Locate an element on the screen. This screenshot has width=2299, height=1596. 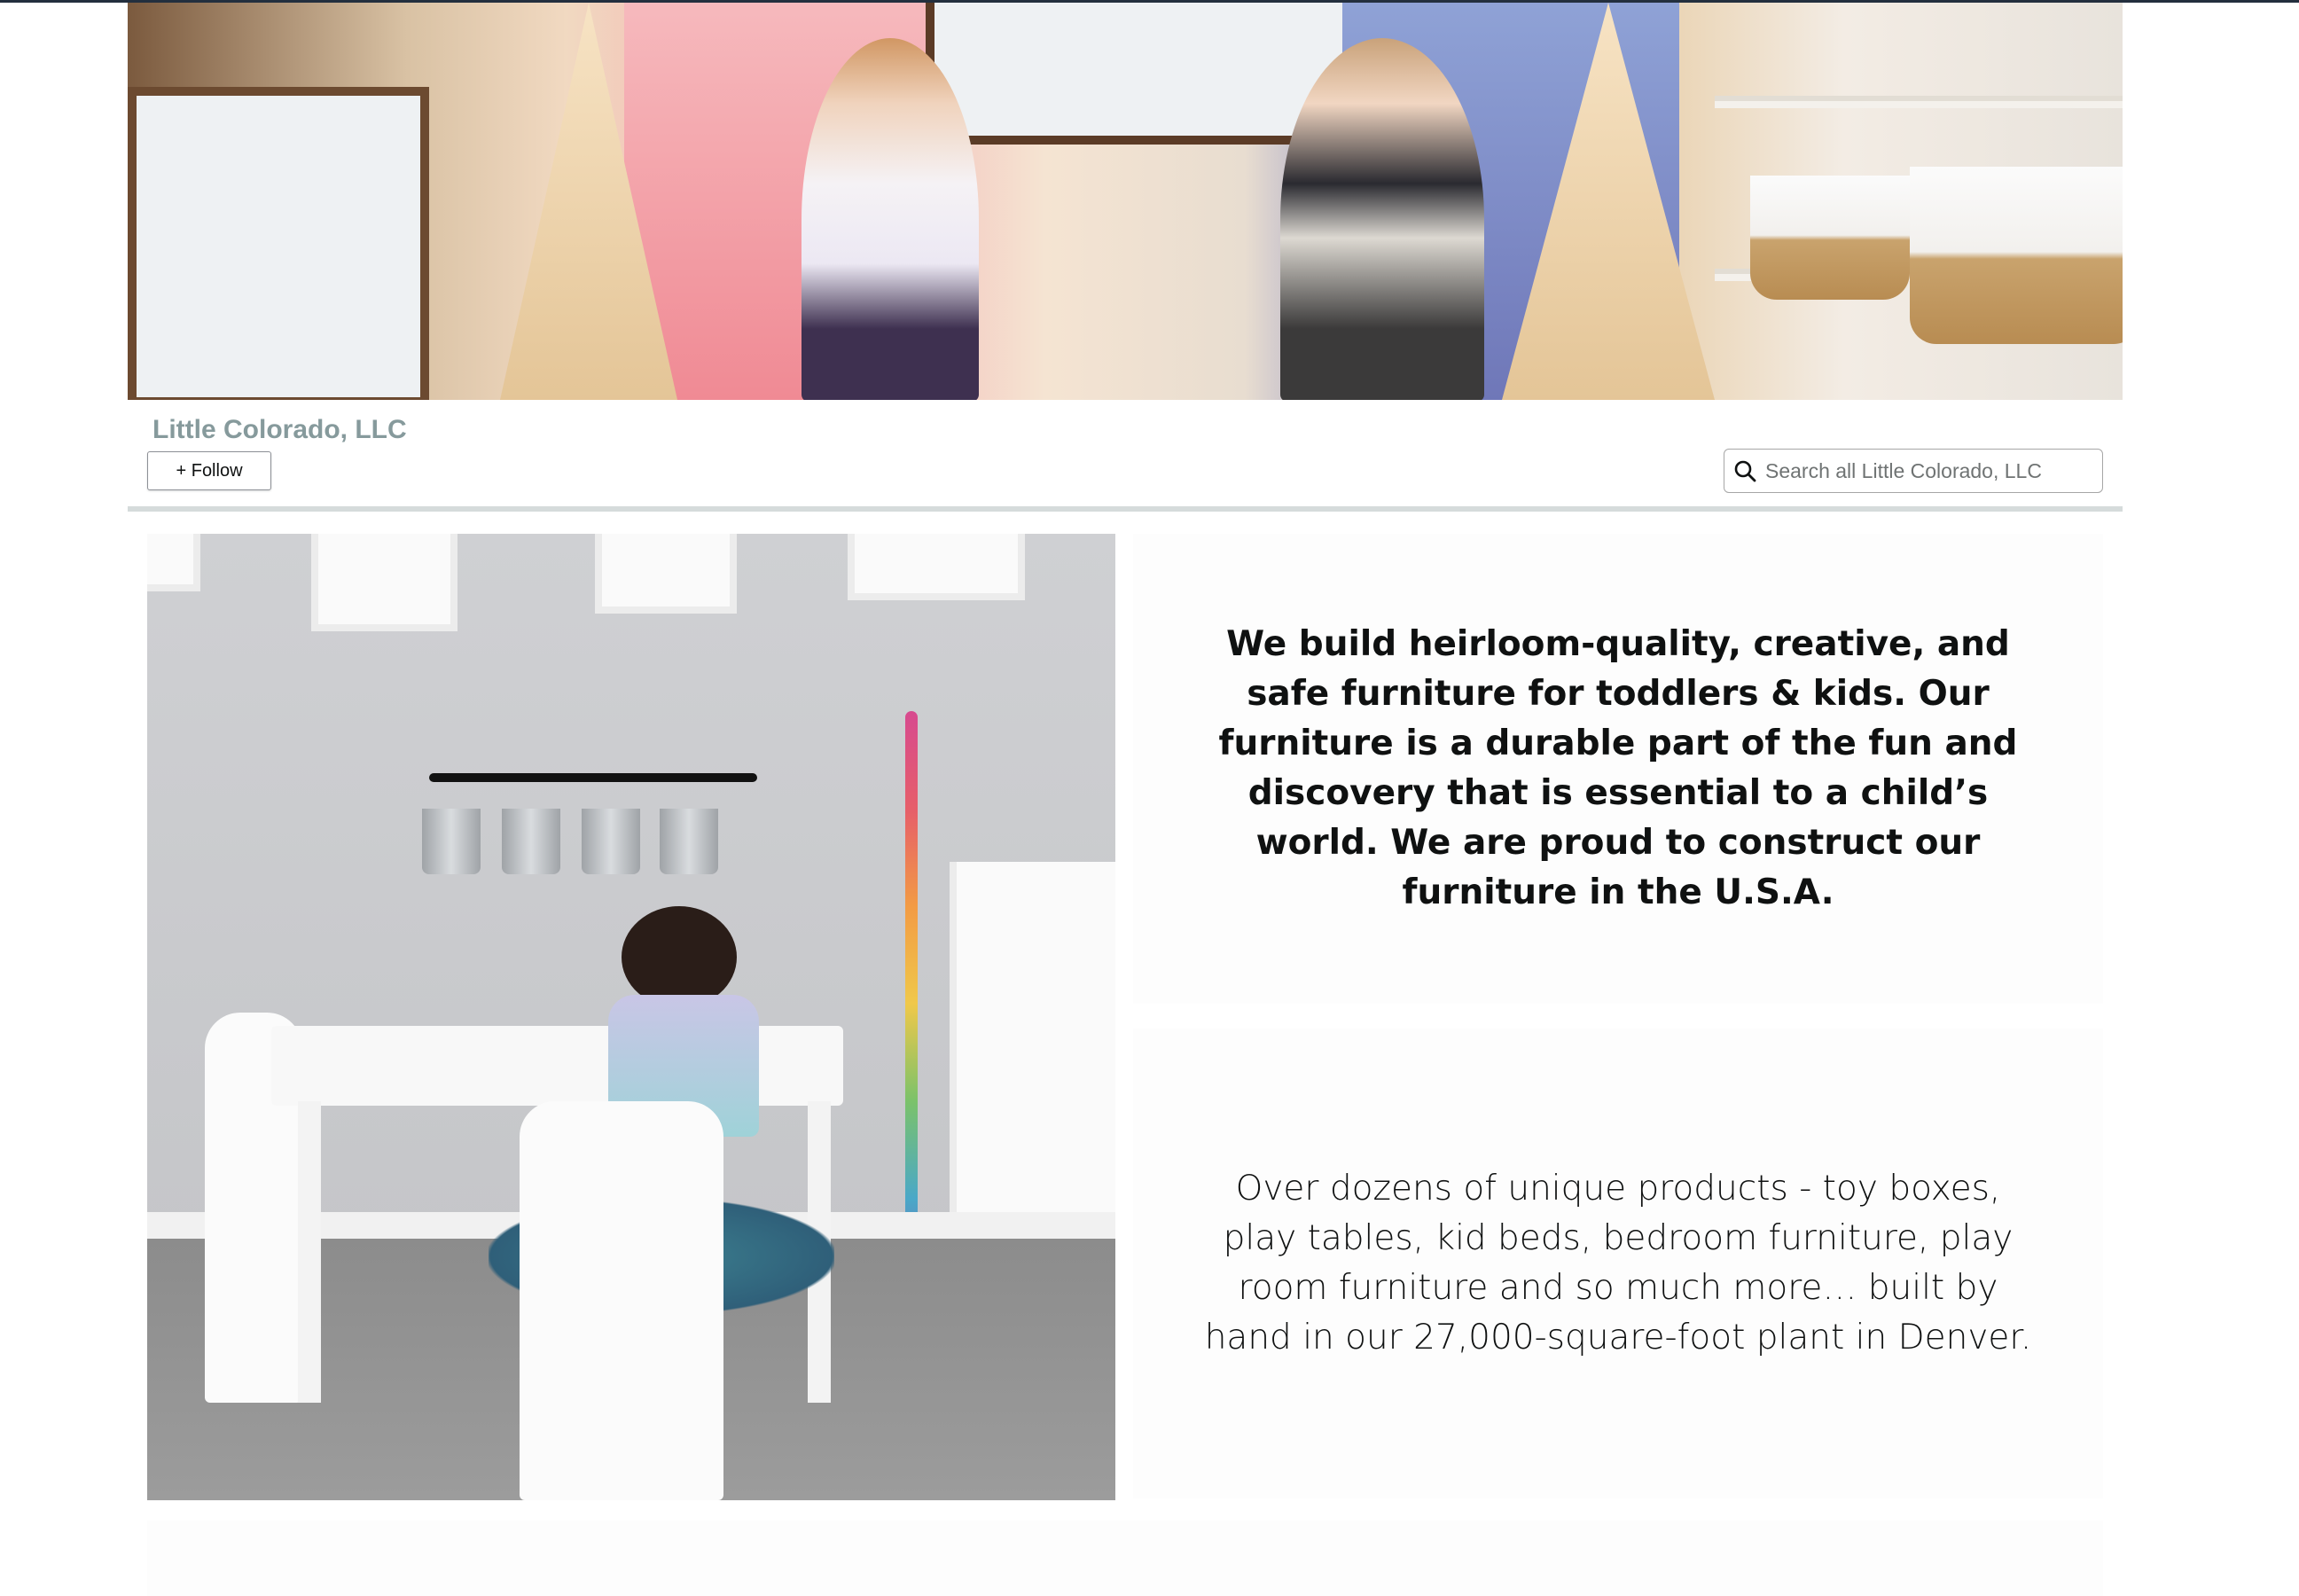
store-search-box is located at coordinates (1914, 471).